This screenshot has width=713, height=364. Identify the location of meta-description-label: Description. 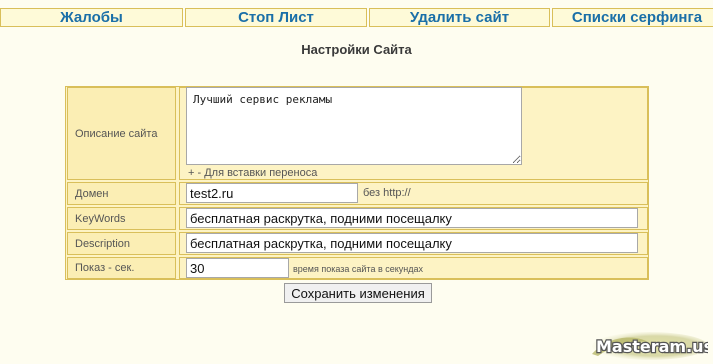
(121, 243).